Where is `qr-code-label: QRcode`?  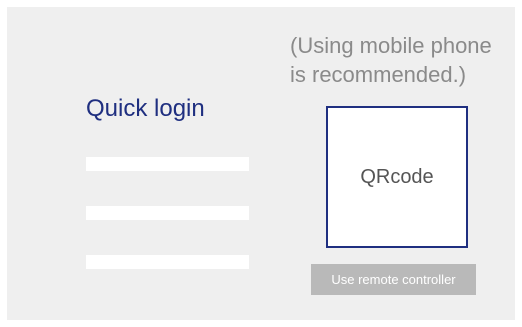
qr-code-label: QRcode is located at coordinates (397, 176).